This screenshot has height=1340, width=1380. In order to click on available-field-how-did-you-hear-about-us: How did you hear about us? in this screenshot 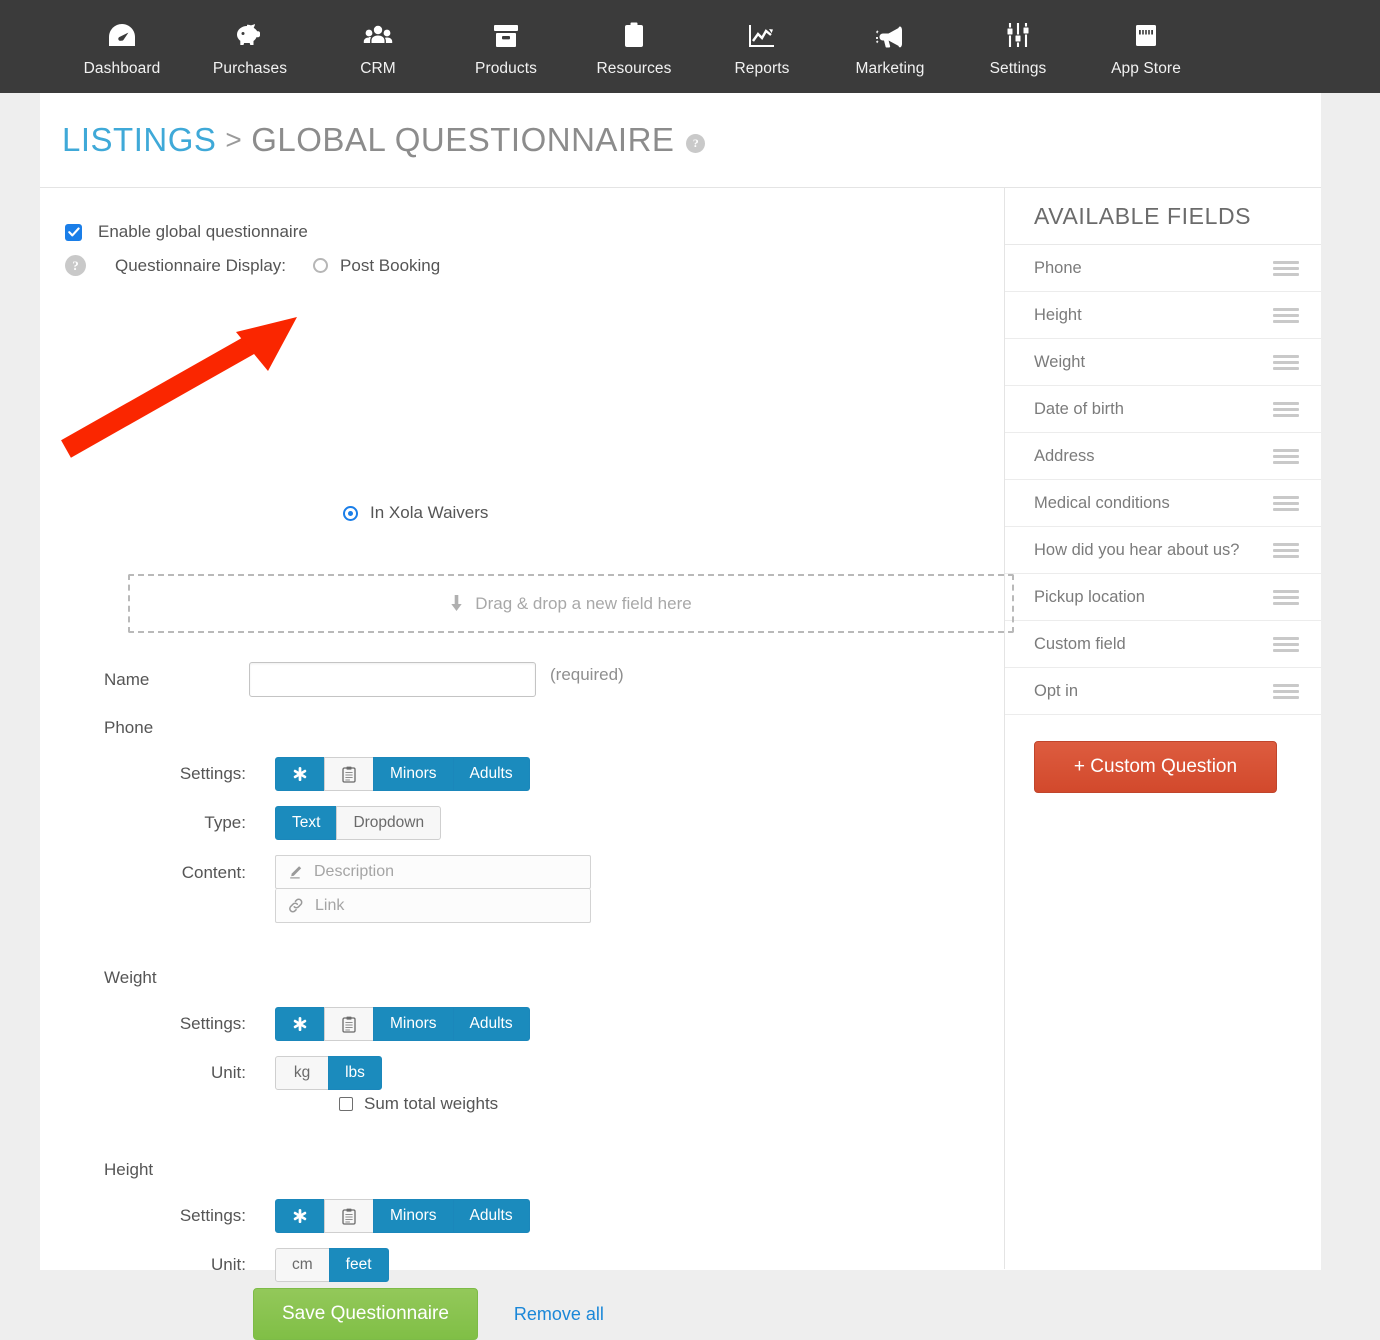, I will do `click(1163, 550)`.